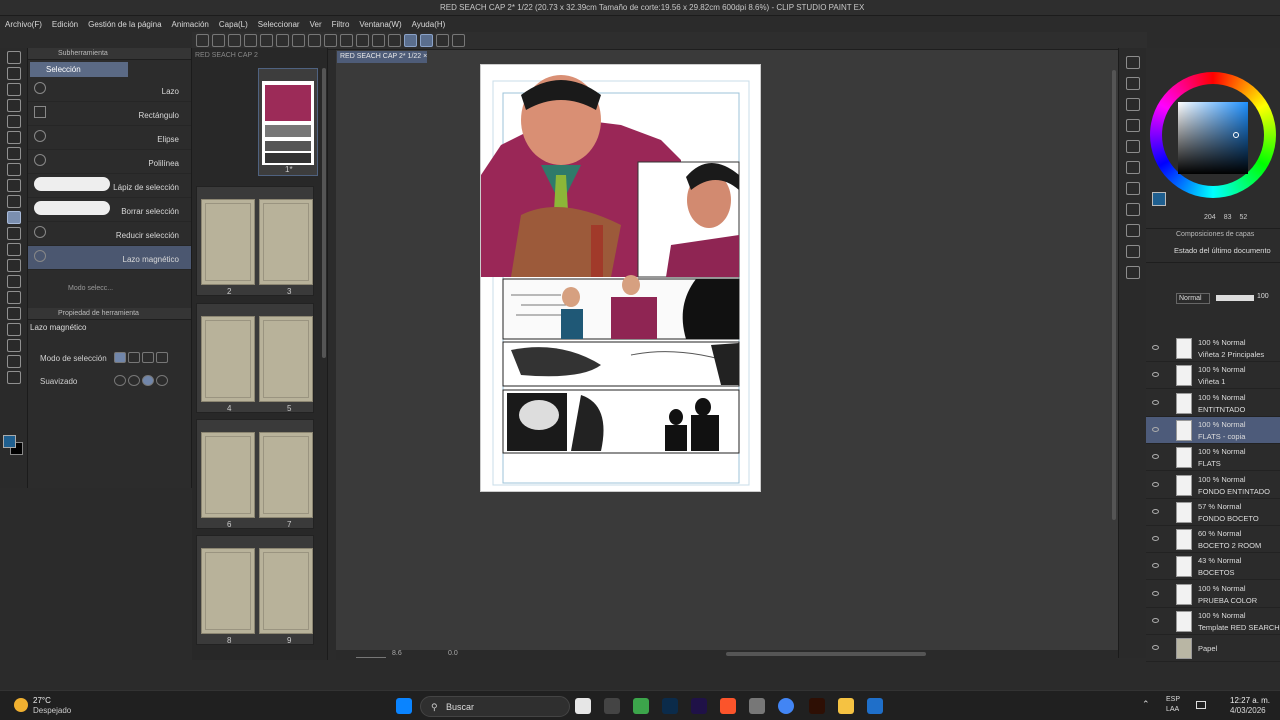  I want to click on layer-row: 100 % Normal Viñeta 1, so click(1213, 376).